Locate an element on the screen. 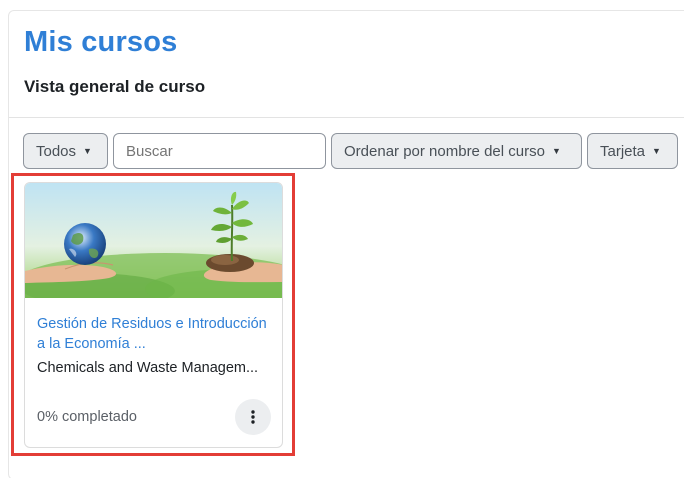 Image resolution: width=684 pixels, height=478 pixels. divider is located at coordinates (346, 117).